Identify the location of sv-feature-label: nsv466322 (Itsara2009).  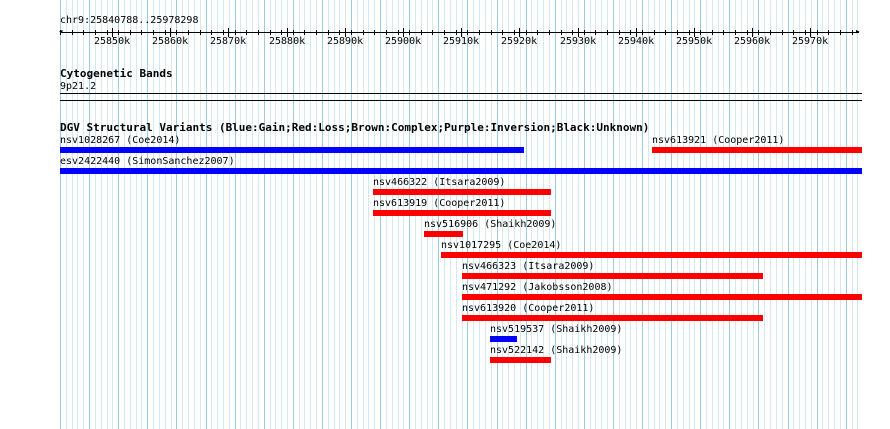
(439, 182).